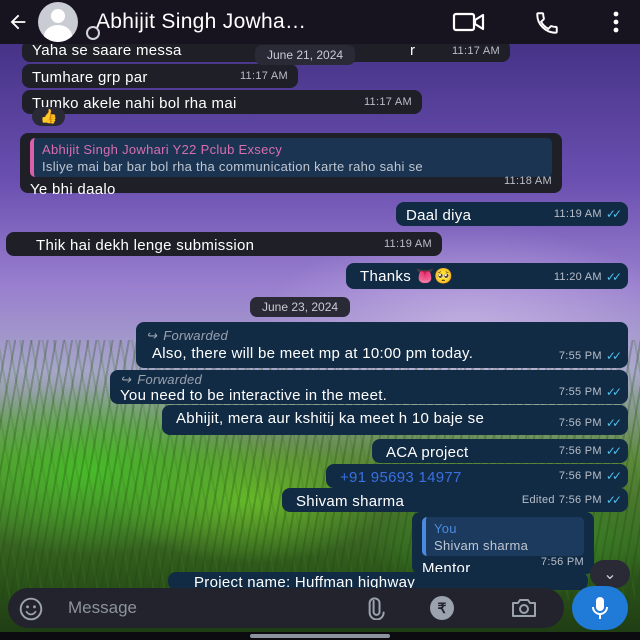 Image resolution: width=640 pixels, height=640 pixels. I want to click on system-nav-bar, so click(320, 636).